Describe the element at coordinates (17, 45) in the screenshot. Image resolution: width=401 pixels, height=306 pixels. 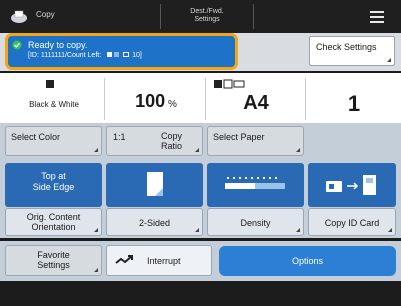
I see `ready-check-icon` at that location.